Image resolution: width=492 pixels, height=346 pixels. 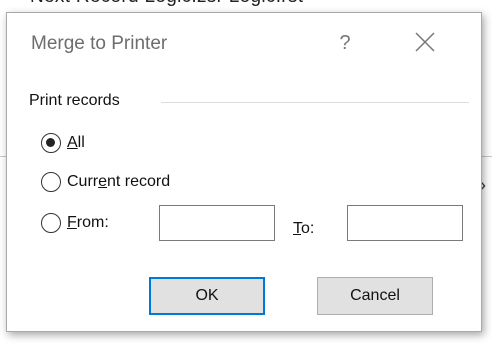 What do you see at coordinates (51, 143) in the screenshot?
I see `radio-all` at bounding box center [51, 143].